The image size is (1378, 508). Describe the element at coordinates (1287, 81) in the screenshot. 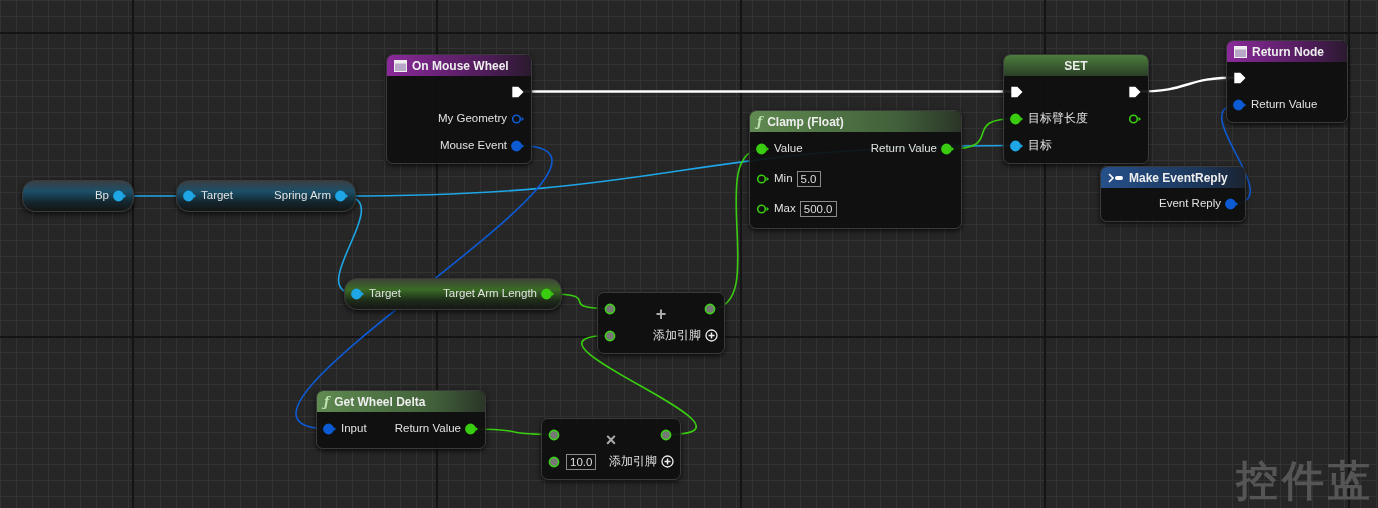

I see `graph-node: Return Node Return Value` at that location.